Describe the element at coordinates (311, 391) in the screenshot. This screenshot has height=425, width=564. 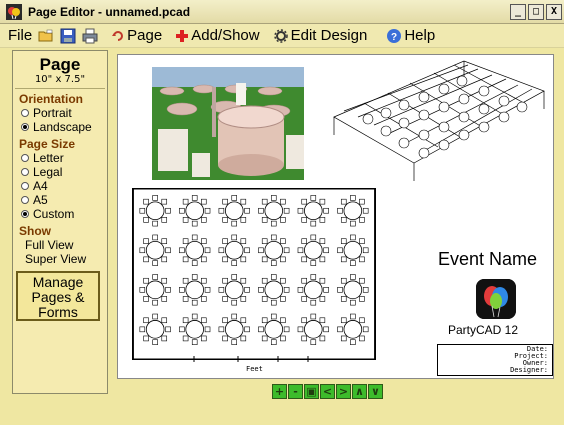
I see `fit-page-button: ▣` at that location.